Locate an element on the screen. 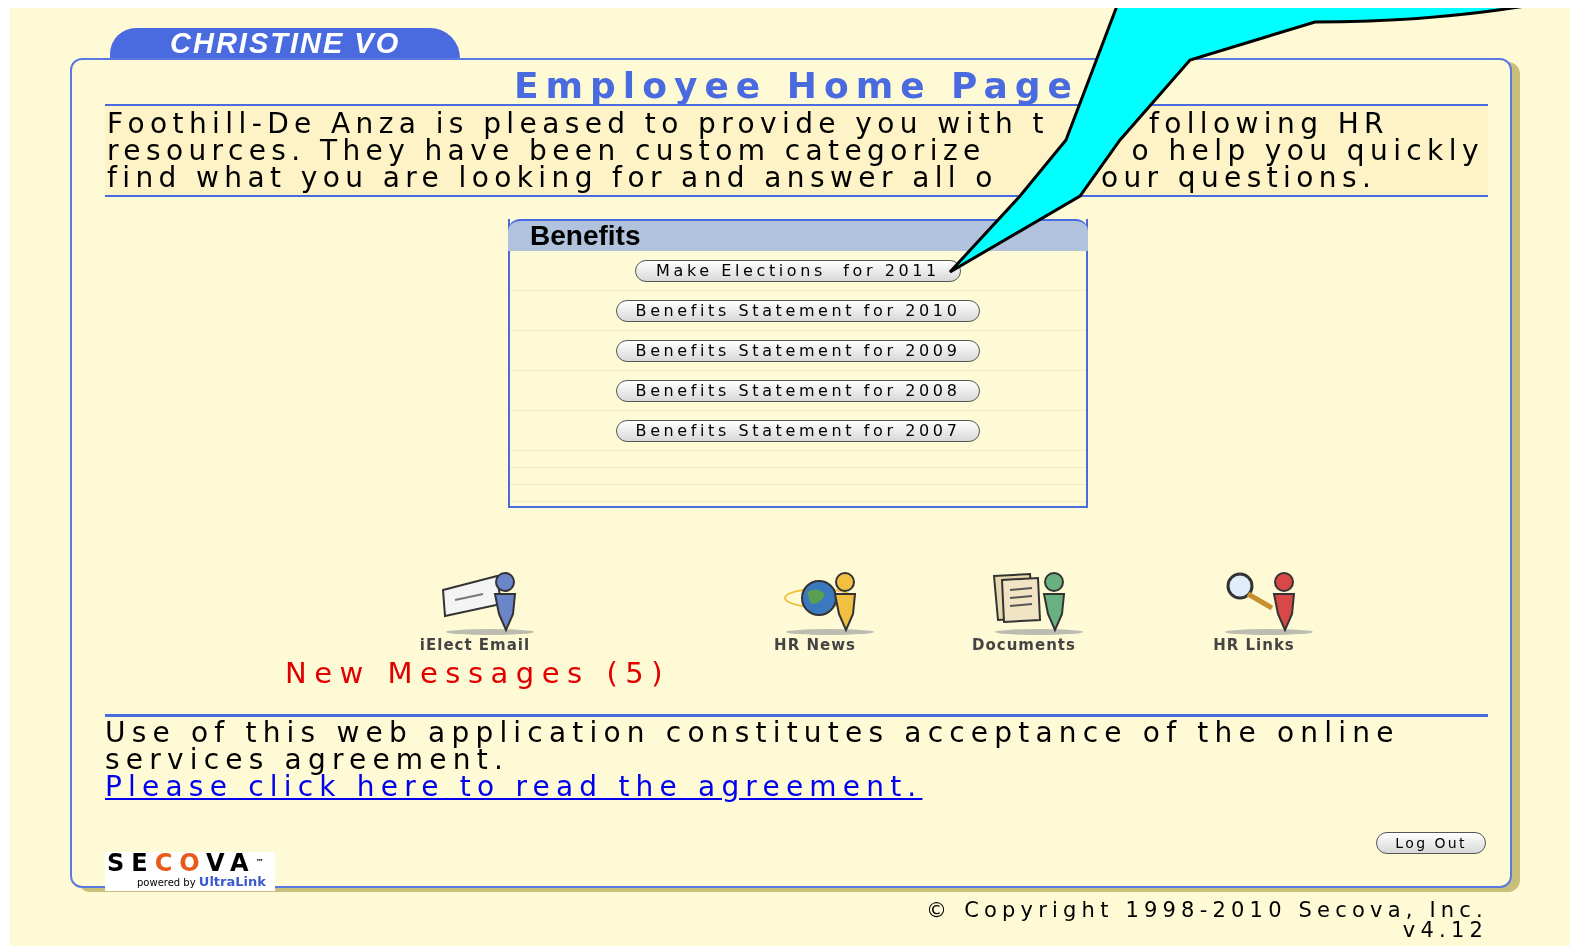 This screenshot has width=1570, height=946. shortcut-label: HR Links is located at coordinates (1254, 645).